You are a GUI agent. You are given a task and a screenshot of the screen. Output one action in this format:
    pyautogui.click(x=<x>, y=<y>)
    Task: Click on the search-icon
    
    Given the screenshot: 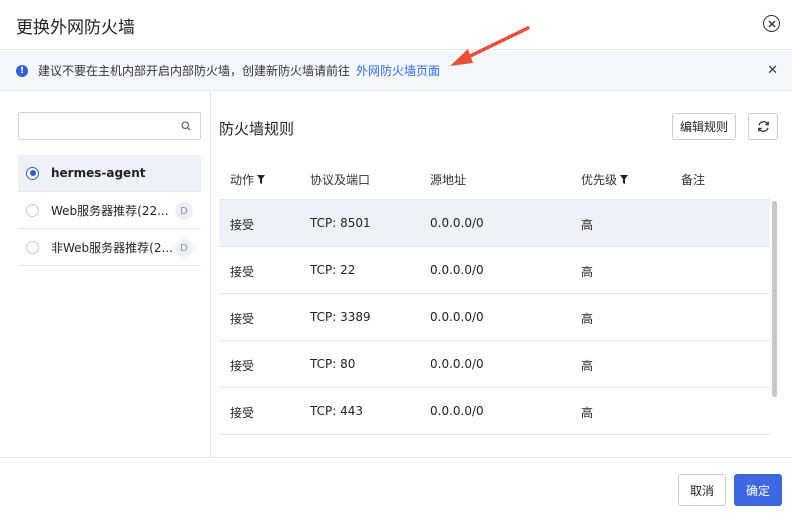 What is the action you would take?
    pyautogui.click(x=186, y=126)
    